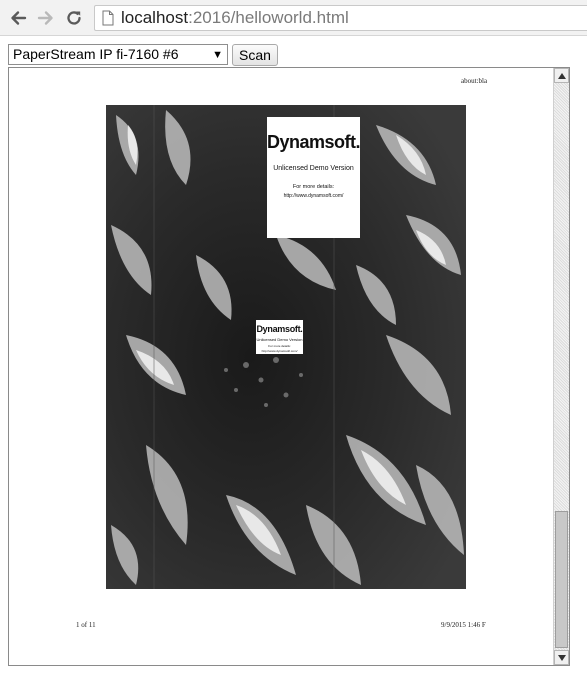  What do you see at coordinates (279, 346) in the screenshot?
I see `watermark-small-details: For more details:` at bounding box center [279, 346].